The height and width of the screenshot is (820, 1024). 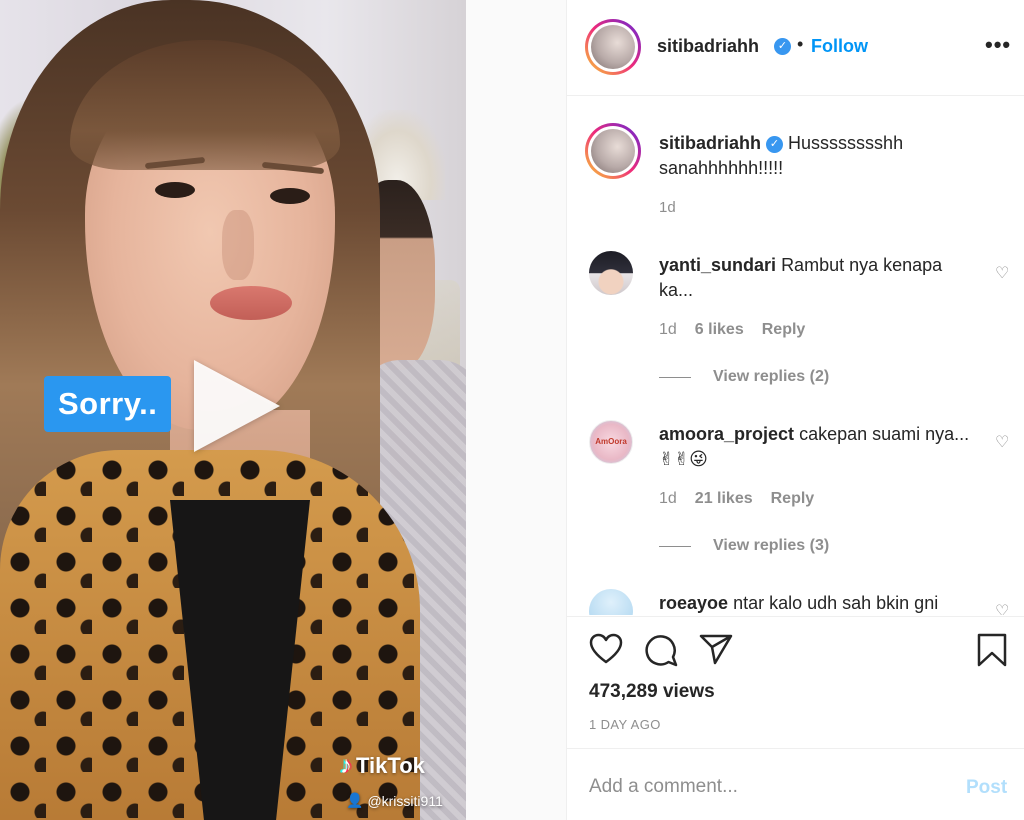 I want to click on commenter-username: amoora_project, so click(x=726, y=434).